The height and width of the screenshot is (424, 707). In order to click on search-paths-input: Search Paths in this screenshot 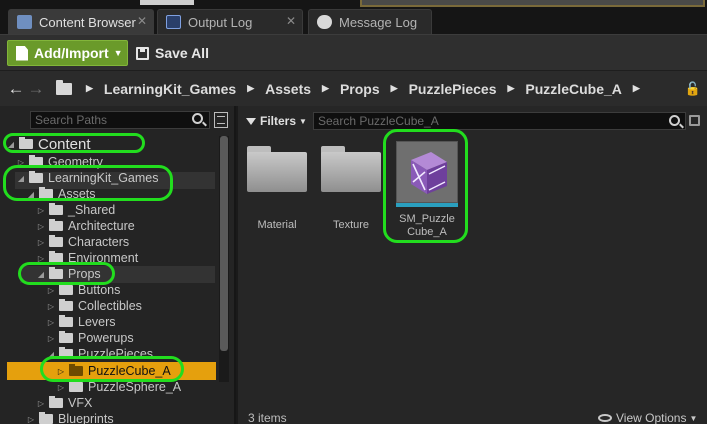, I will do `click(120, 120)`.